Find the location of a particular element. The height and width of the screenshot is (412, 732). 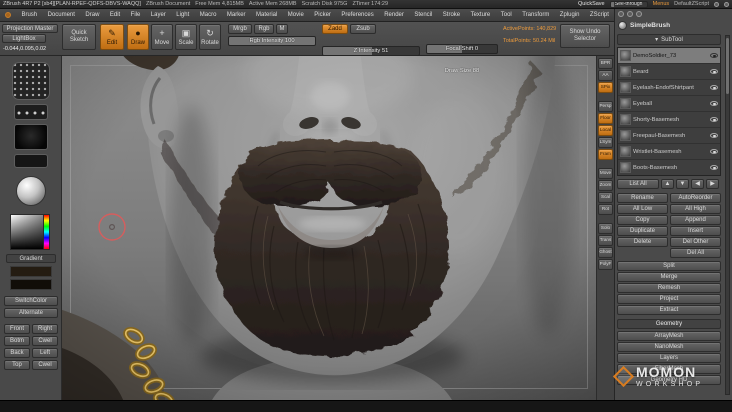

rotate-3d-button: Rot is located at coordinates (605, 209).